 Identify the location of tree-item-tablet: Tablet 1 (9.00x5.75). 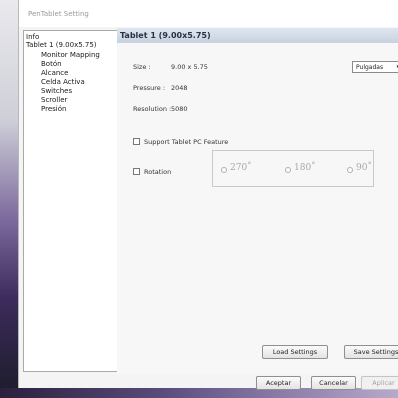
(61, 45).